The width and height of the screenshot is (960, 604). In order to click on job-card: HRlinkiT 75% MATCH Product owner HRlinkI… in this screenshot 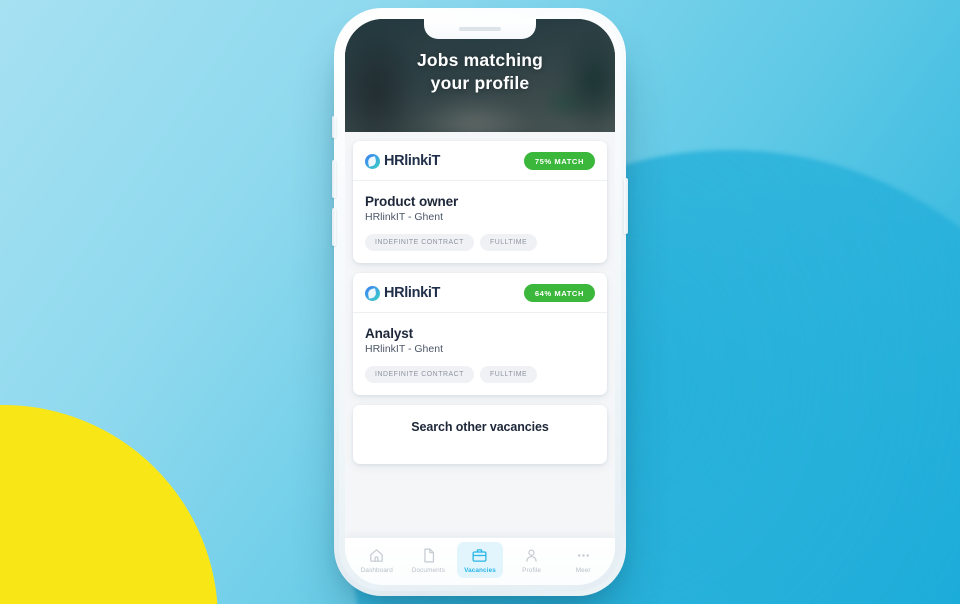, I will do `click(480, 202)`.